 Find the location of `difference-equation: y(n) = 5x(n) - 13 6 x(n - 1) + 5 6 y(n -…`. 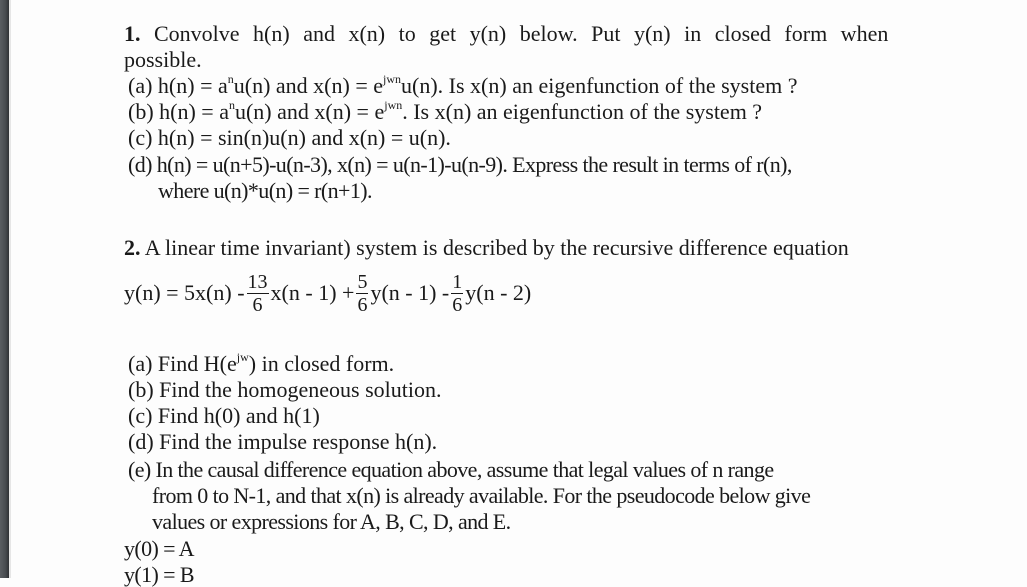

difference-equation: y(n) = 5x(n) - 13 6 x(n - 1) + 5 6 y(n -… is located at coordinates (327, 293).